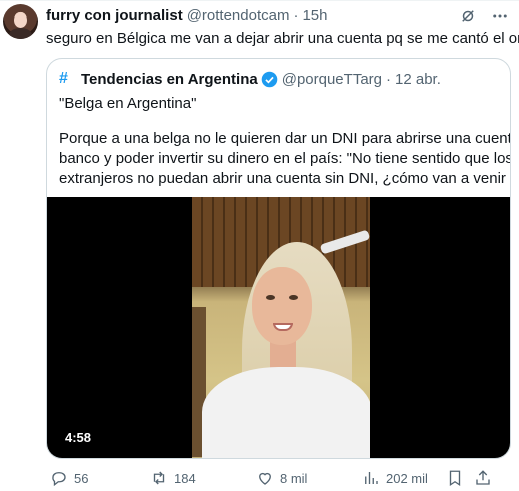  Describe the element at coordinates (407, 478) in the screenshot. I see `views-count: 202 mil` at that location.